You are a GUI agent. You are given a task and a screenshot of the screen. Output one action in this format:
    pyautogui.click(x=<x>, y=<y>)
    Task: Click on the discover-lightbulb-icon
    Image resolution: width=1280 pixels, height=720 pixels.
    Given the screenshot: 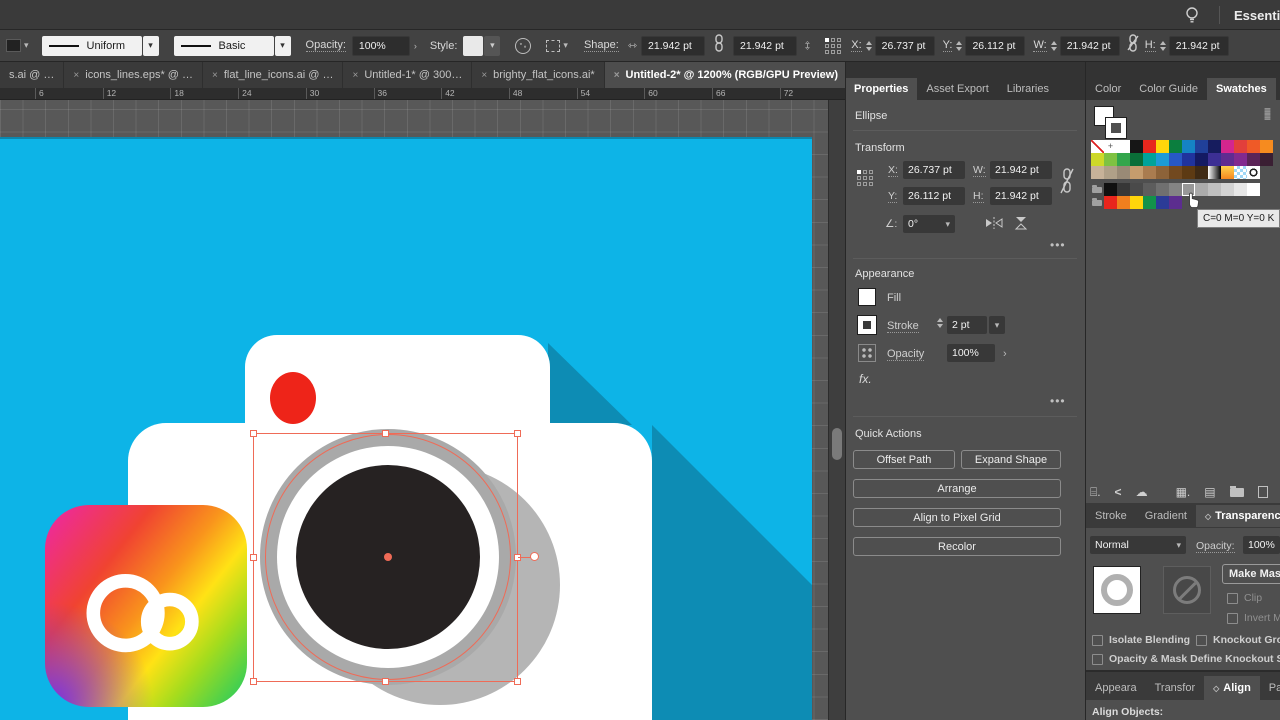 What is the action you would take?
    pyautogui.click(x=1192, y=15)
    